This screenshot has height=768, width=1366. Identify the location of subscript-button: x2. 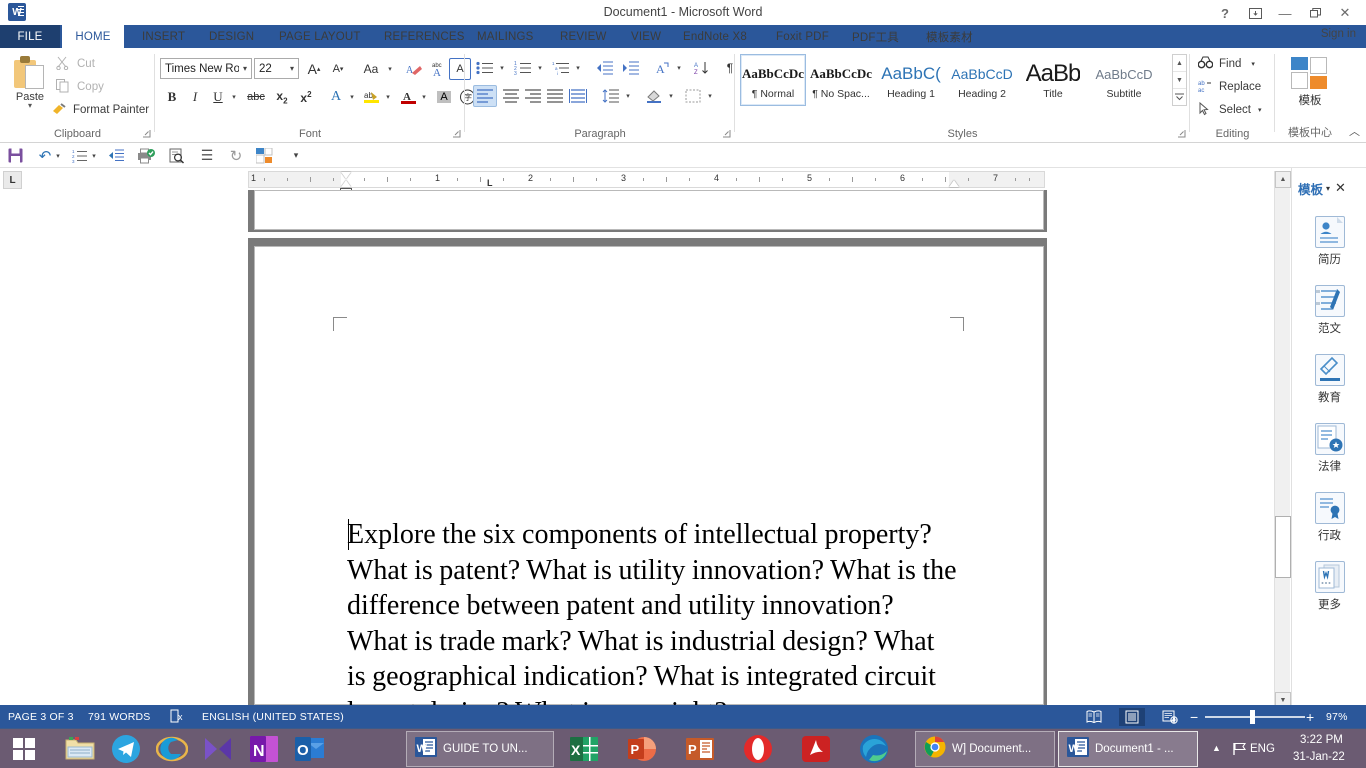
(282, 97).